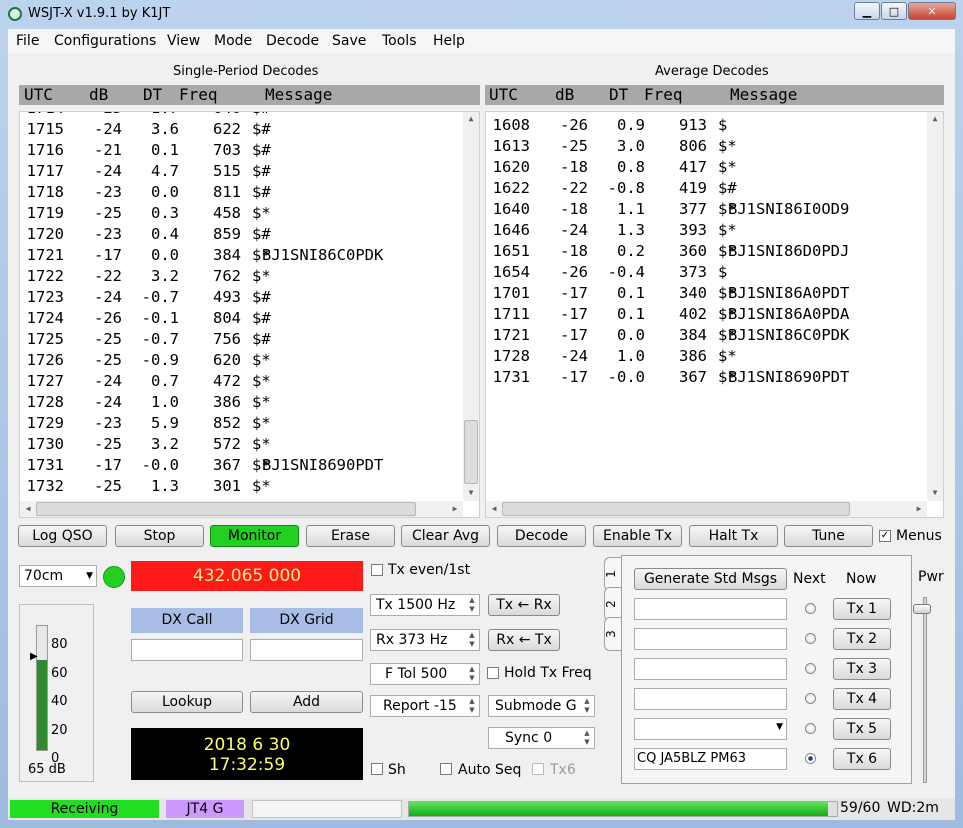  Describe the element at coordinates (306, 650) in the screenshot. I see `dx-grid-input` at that location.